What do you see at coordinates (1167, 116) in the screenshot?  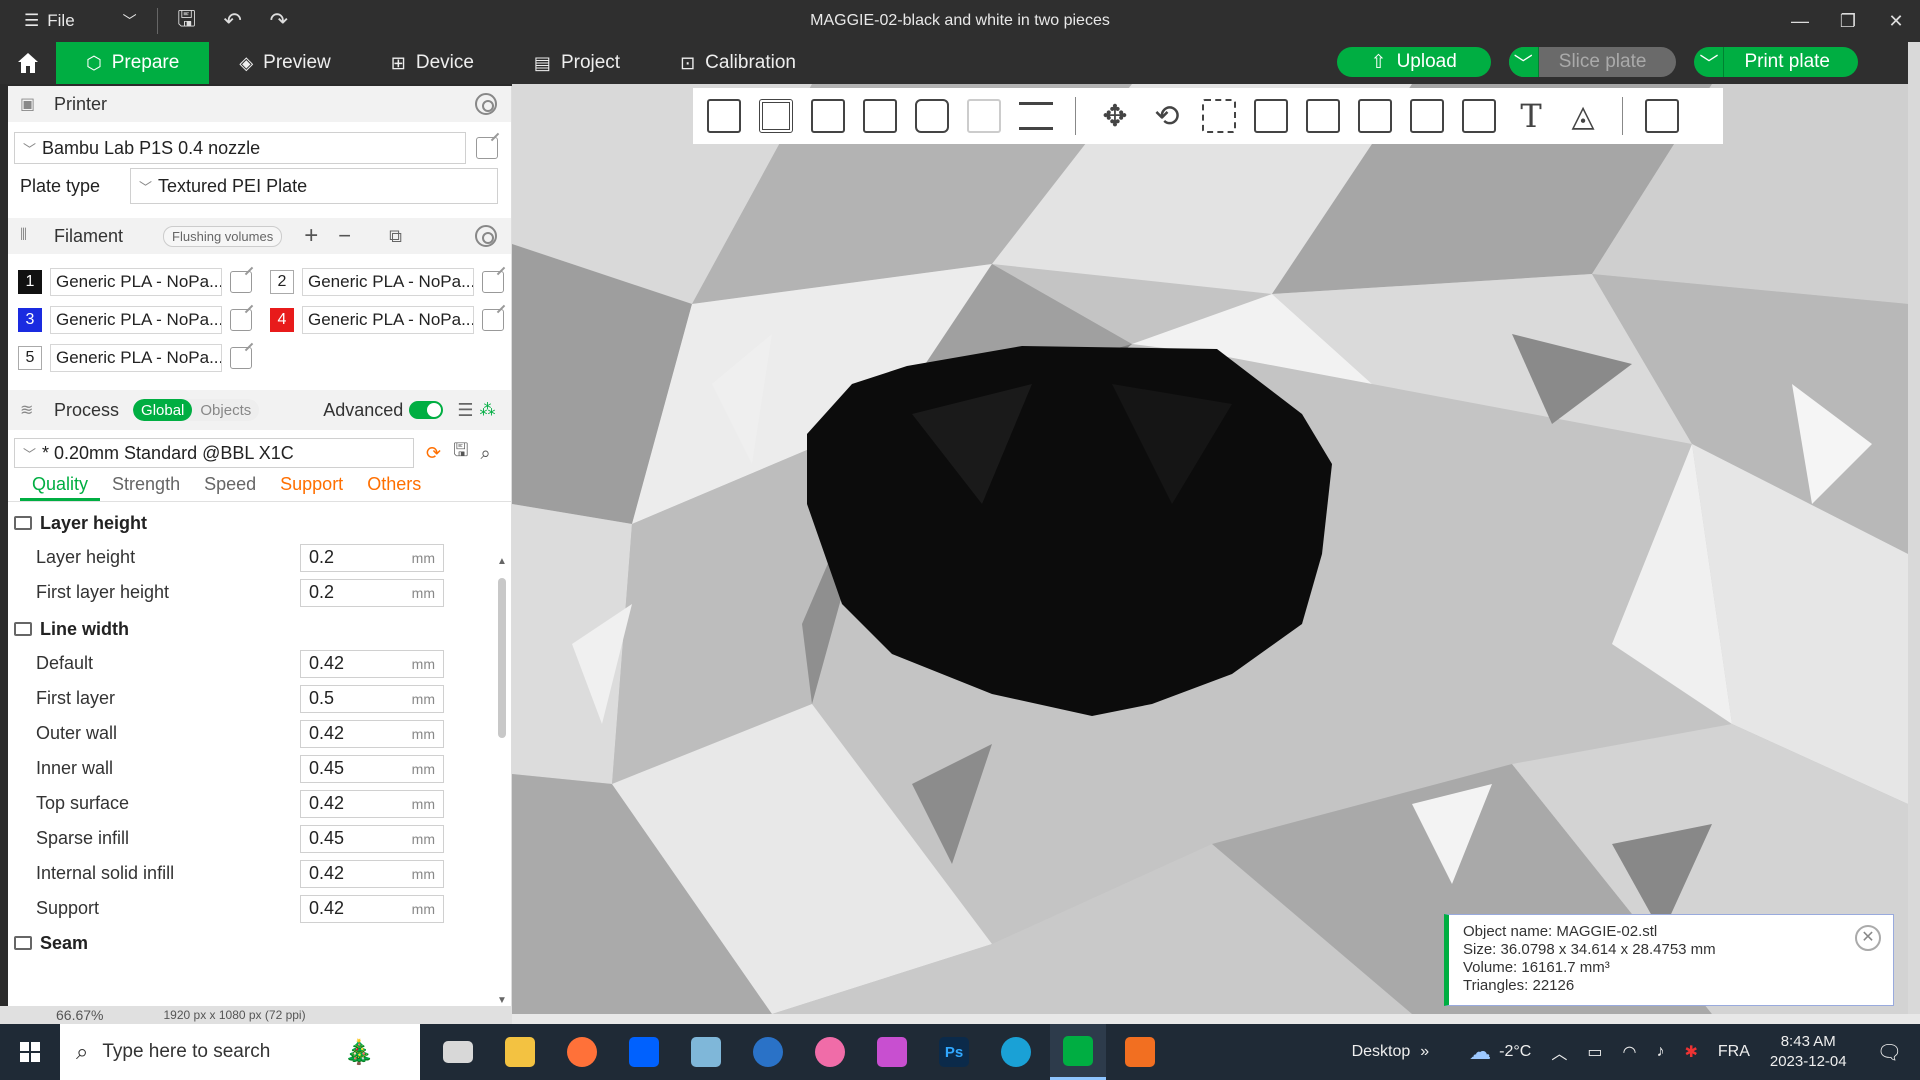 I see `rotate-icon: ⟲` at bounding box center [1167, 116].